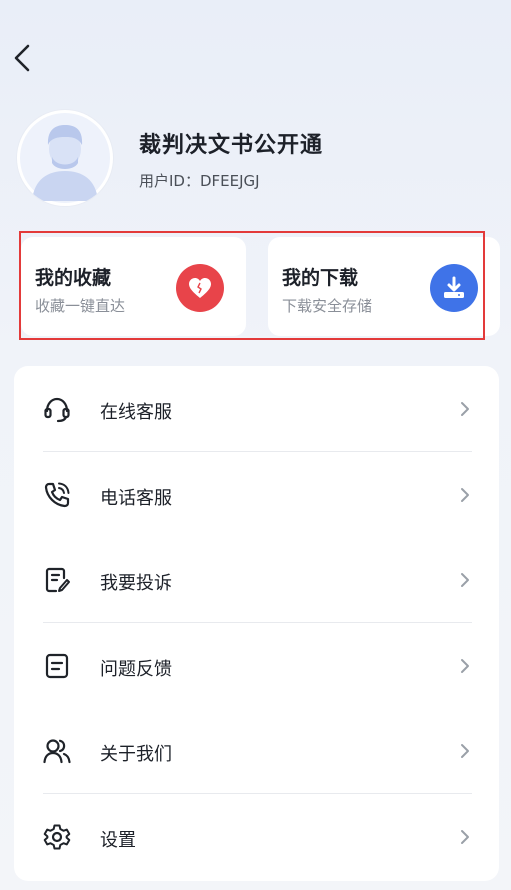 Image resolution: width=511 pixels, height=890 pixels. I want to click on avatar, so click(65, 158).